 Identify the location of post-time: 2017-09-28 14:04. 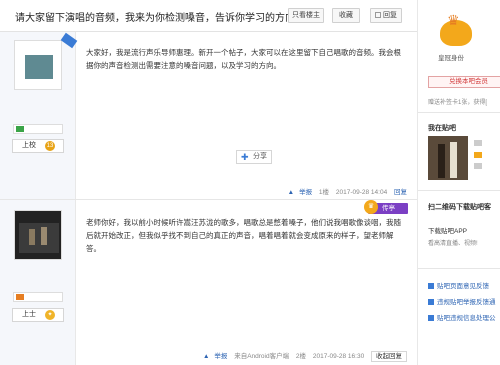
(361, 192).